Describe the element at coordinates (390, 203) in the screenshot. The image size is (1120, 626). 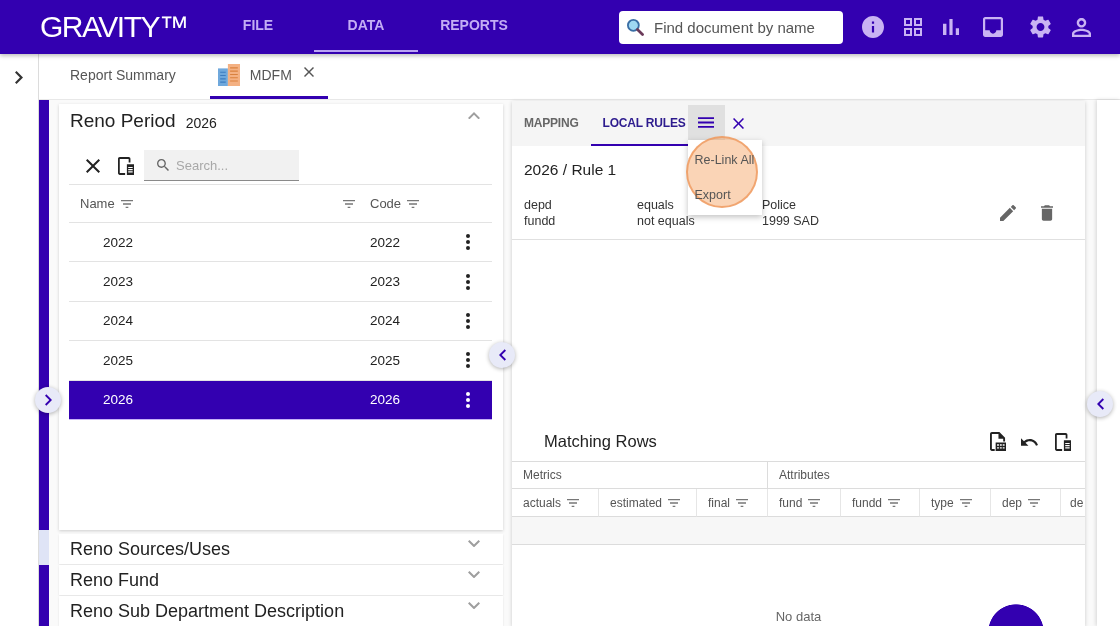
I see `column-header: Code` at that location.